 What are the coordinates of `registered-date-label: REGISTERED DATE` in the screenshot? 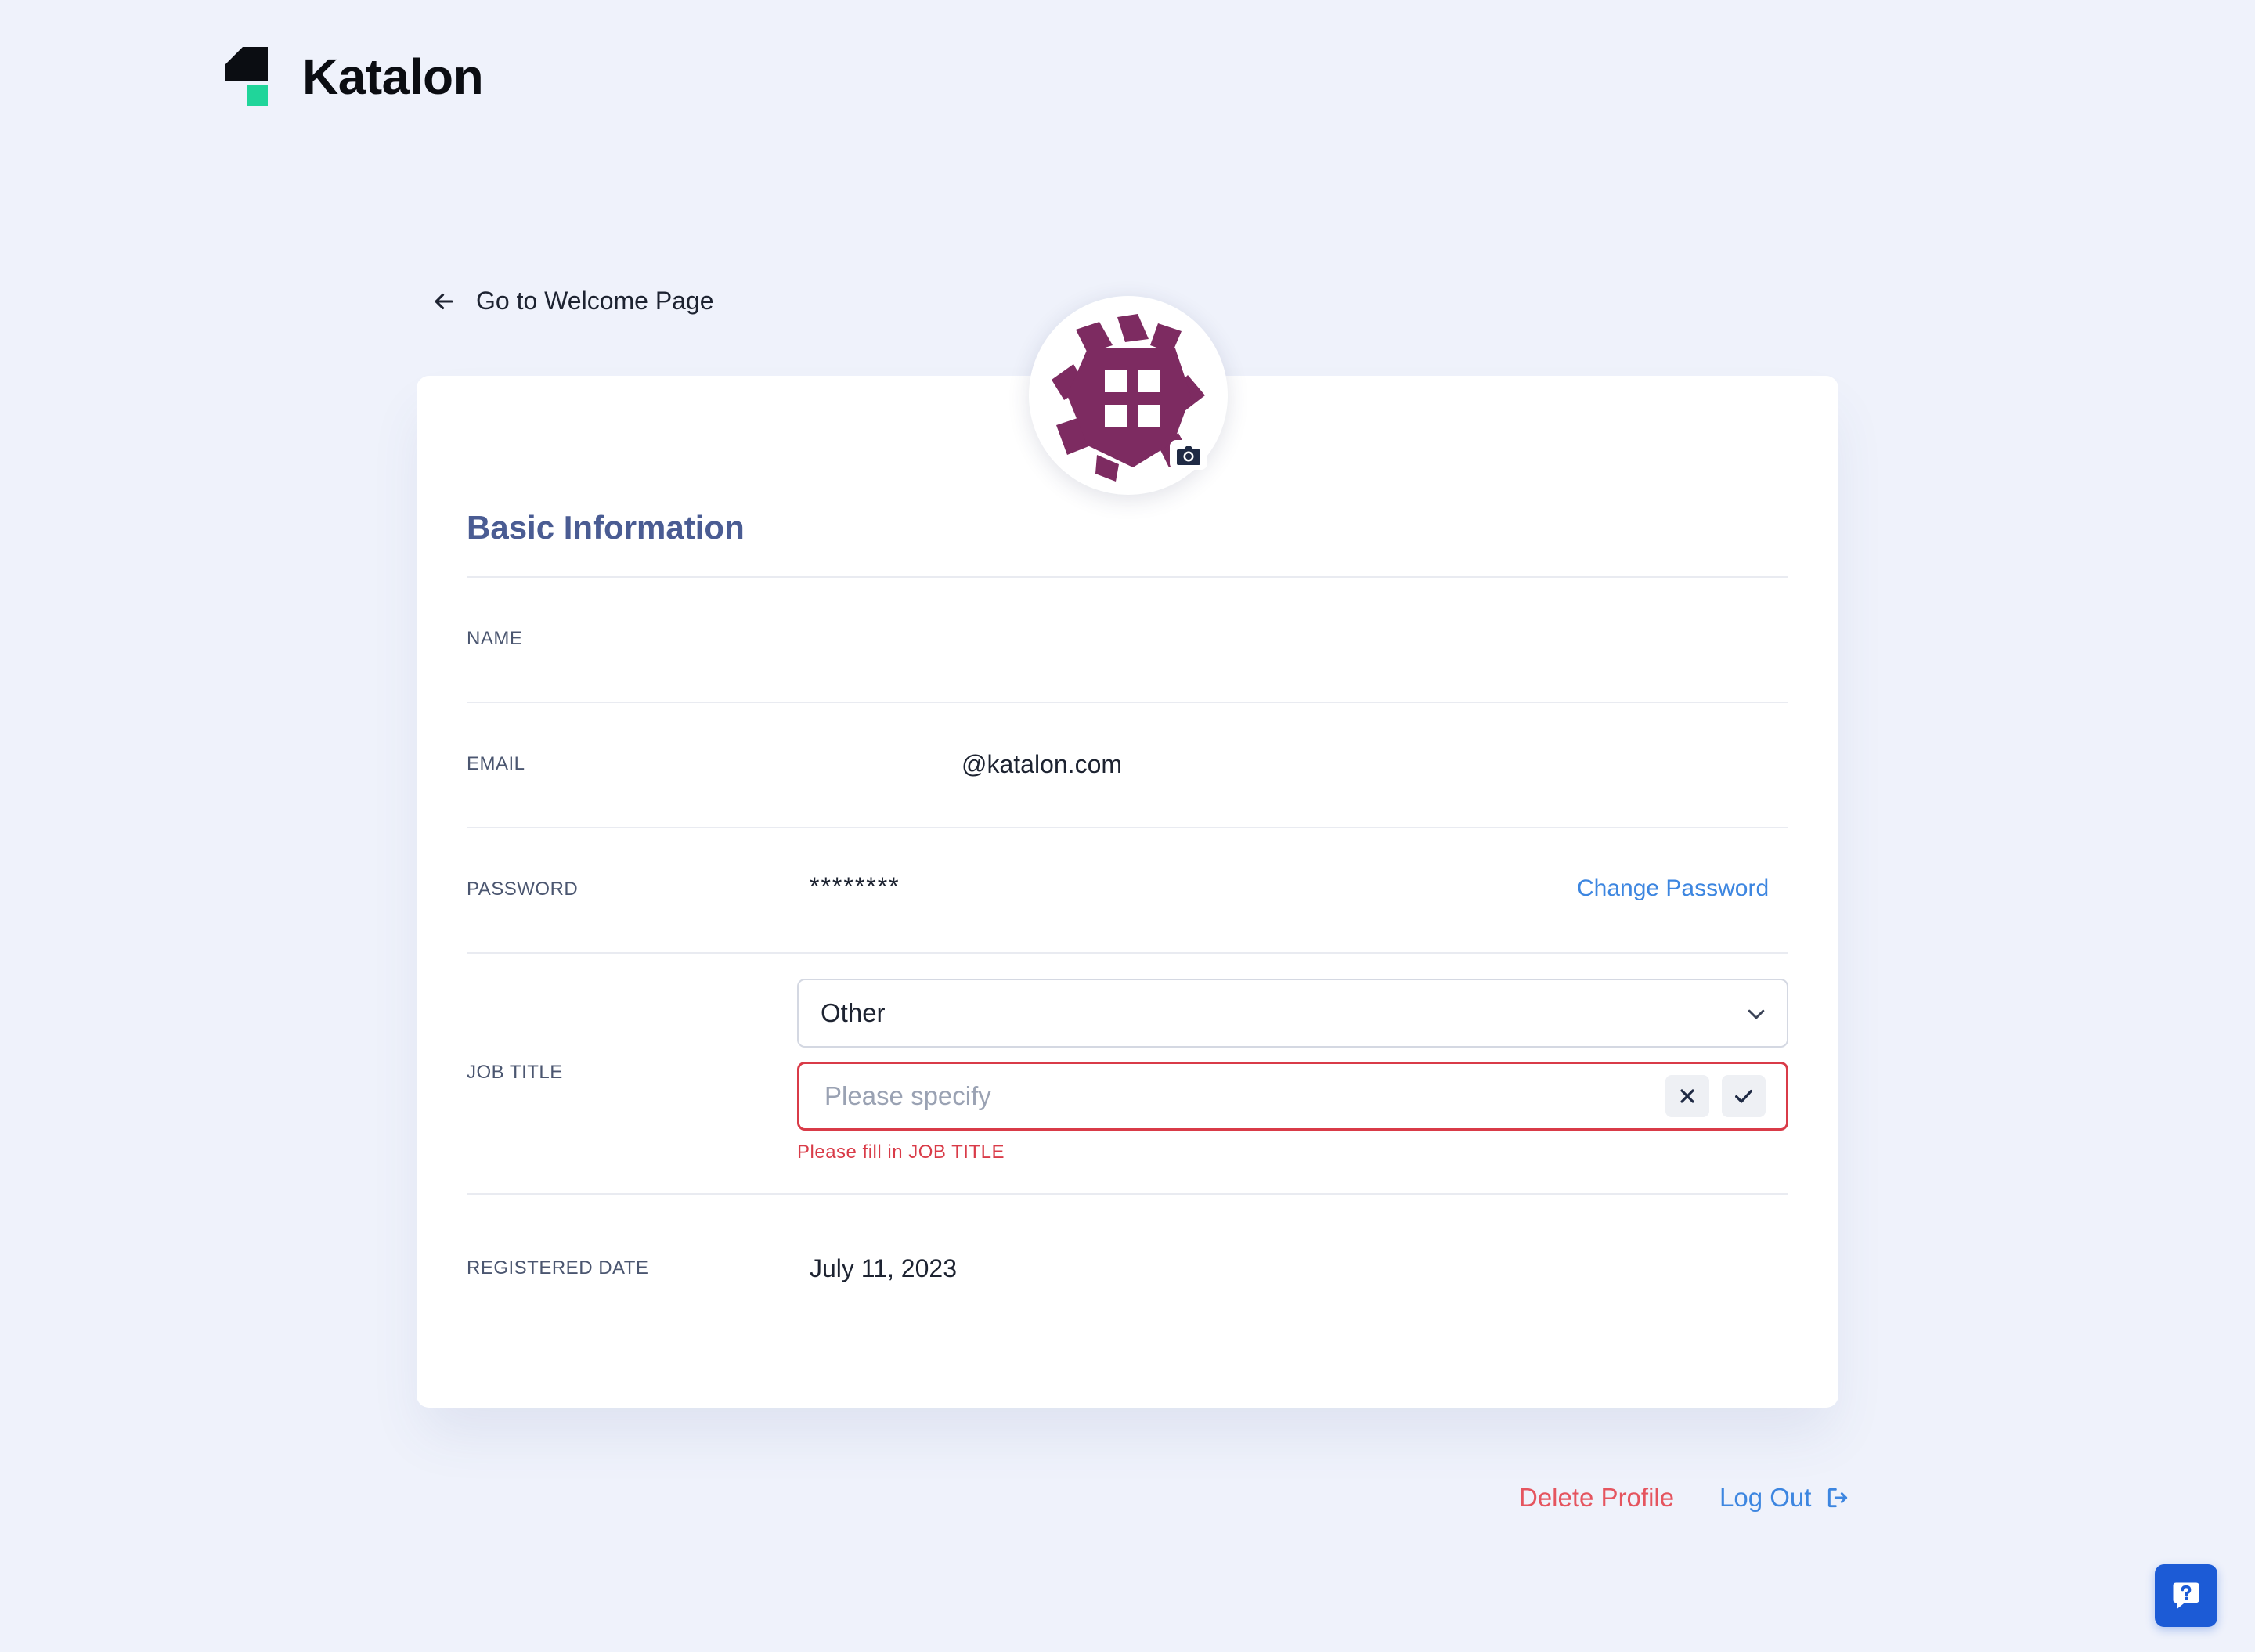 It's located at (558, 1268).